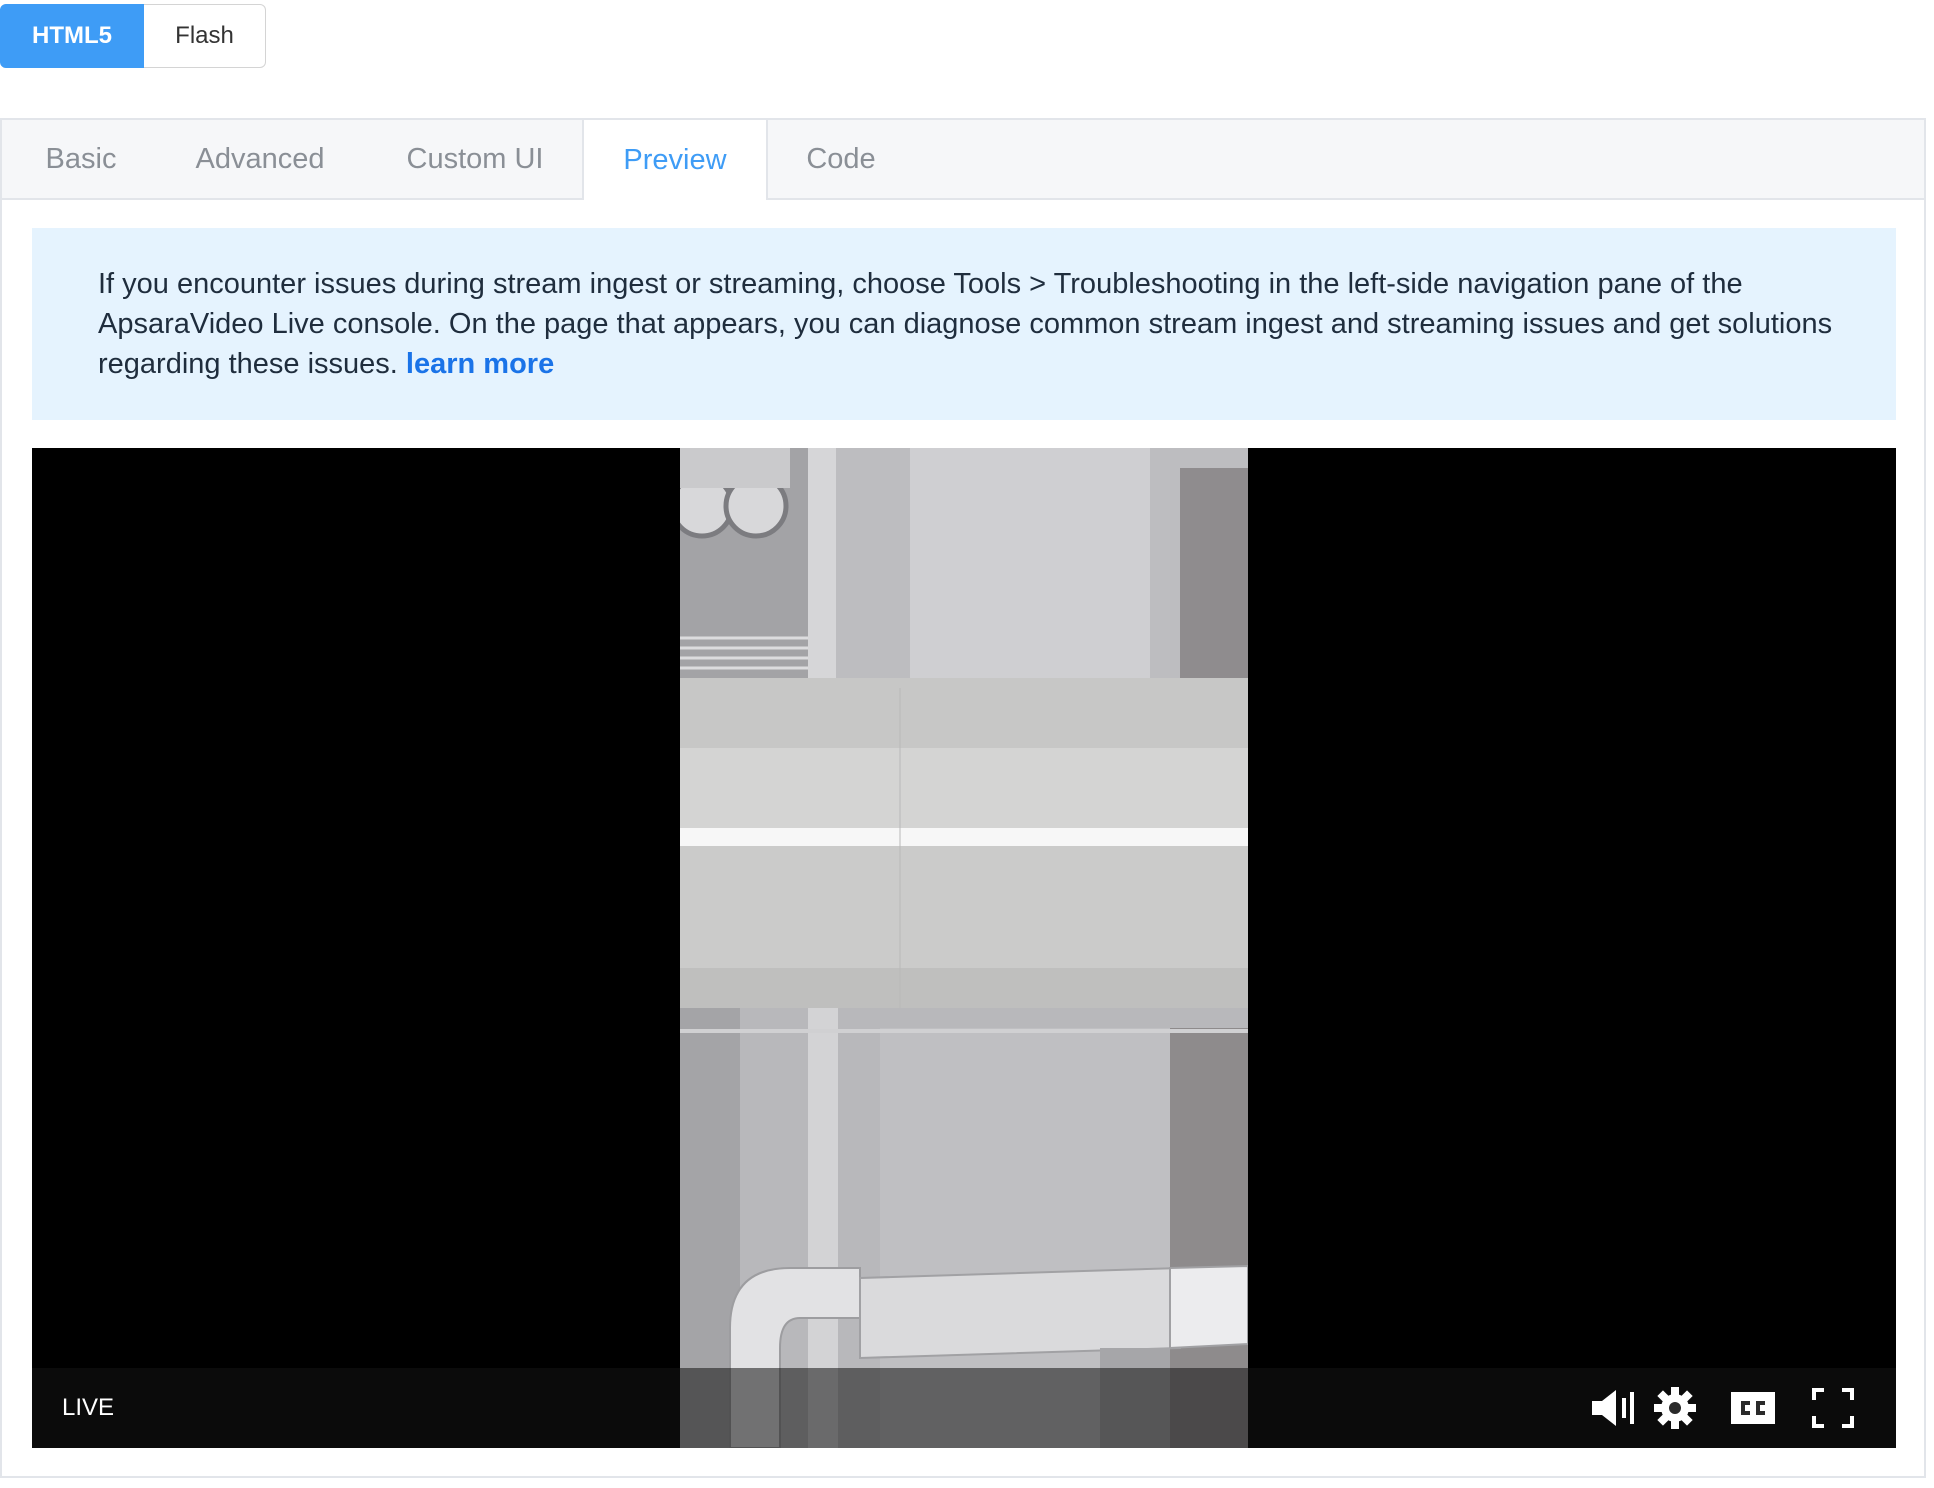 The height and width of the screenshot is (1488, 1934). What do you see at coordinates (205, 36) in the screenshot?
I see `flash-mode-button: Flash` at bounding box center [205, 36].